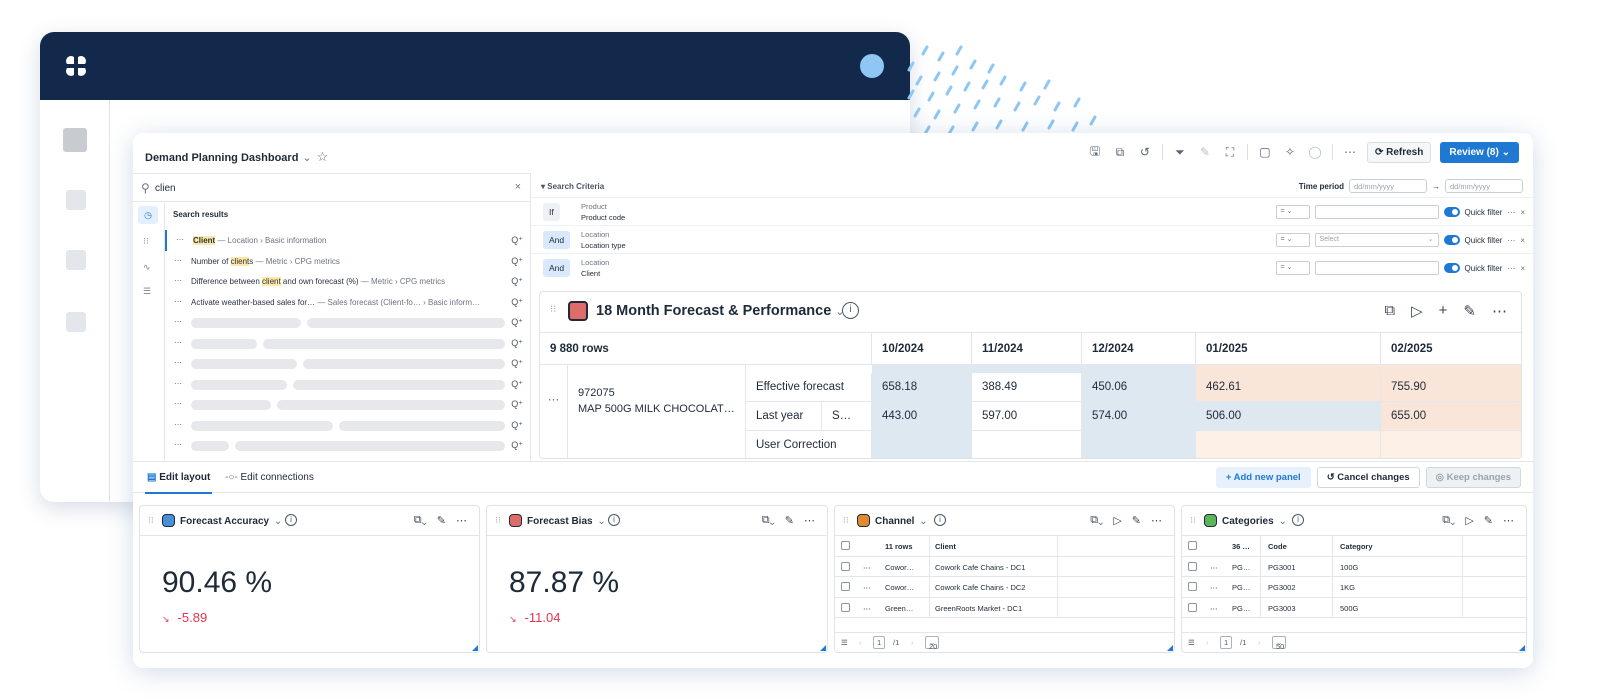 The height and width of the screenshot is (700, 1600). Describe the element at coordinates (1479, 152) in the screenshot. I see `review-button: Review (8) ⌄` at that location.